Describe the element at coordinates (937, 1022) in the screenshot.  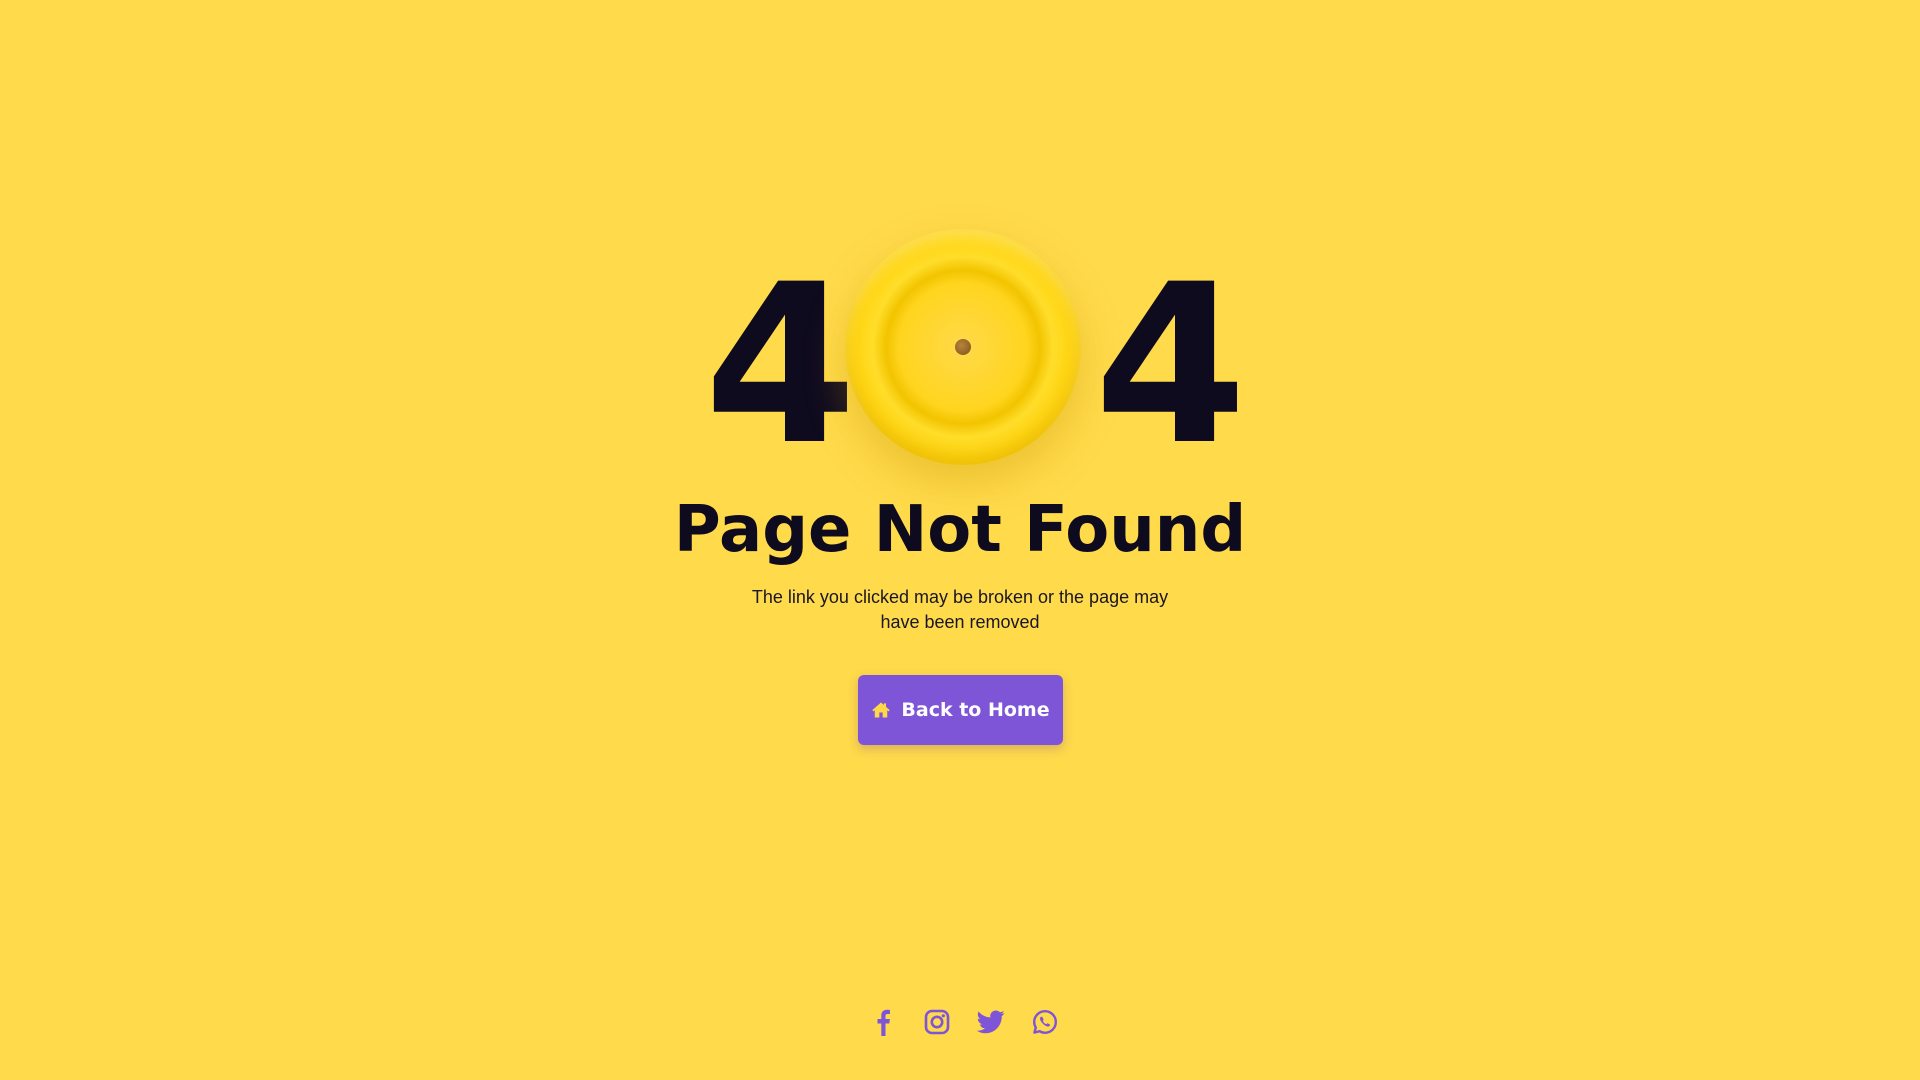
I see `instagram-icon` at that location.